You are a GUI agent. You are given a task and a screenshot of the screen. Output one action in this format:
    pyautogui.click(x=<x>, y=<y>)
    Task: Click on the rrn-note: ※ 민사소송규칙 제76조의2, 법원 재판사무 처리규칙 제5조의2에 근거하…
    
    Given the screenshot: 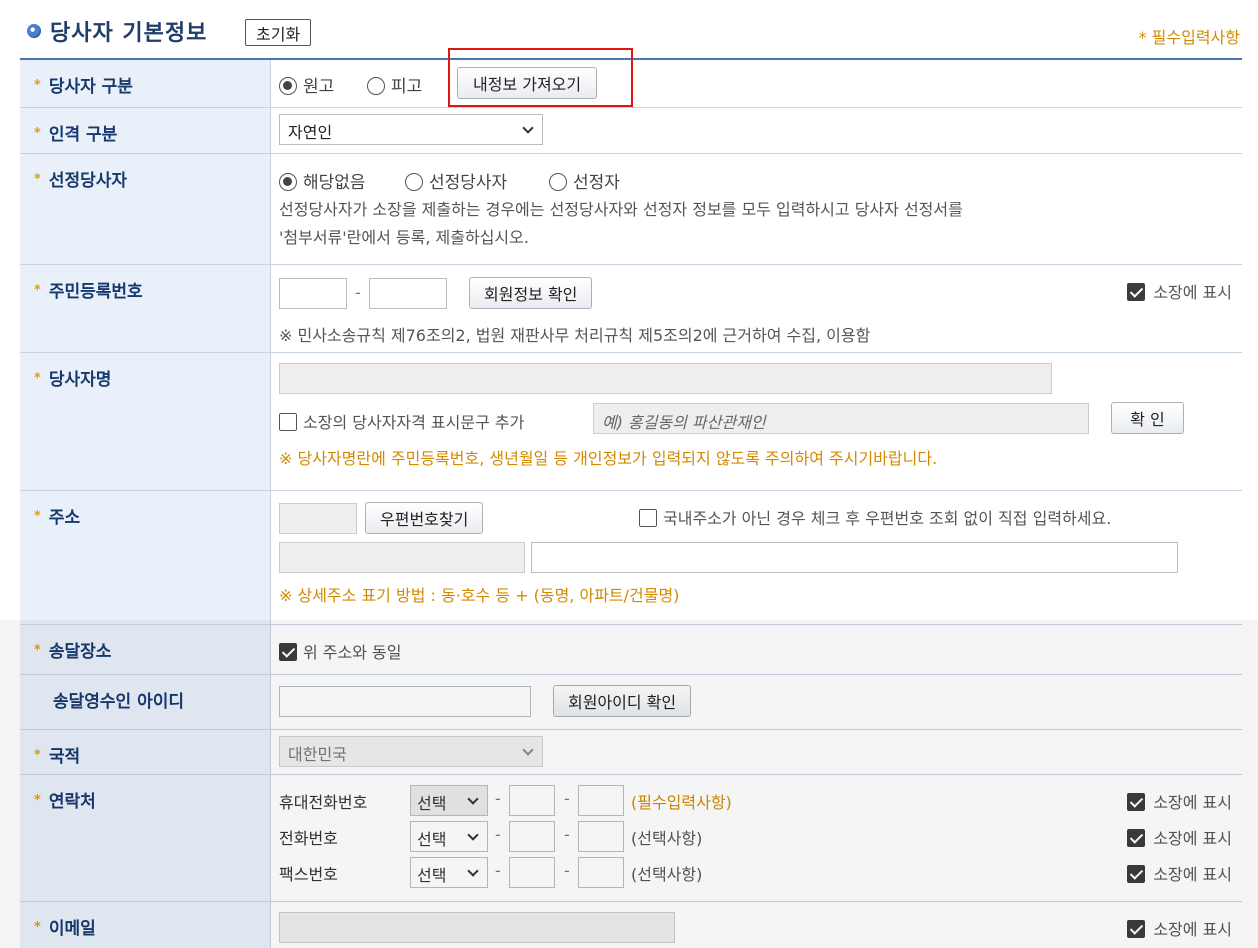 What is the action you would take?
    pyautogui.click(x=575, y=335)
    